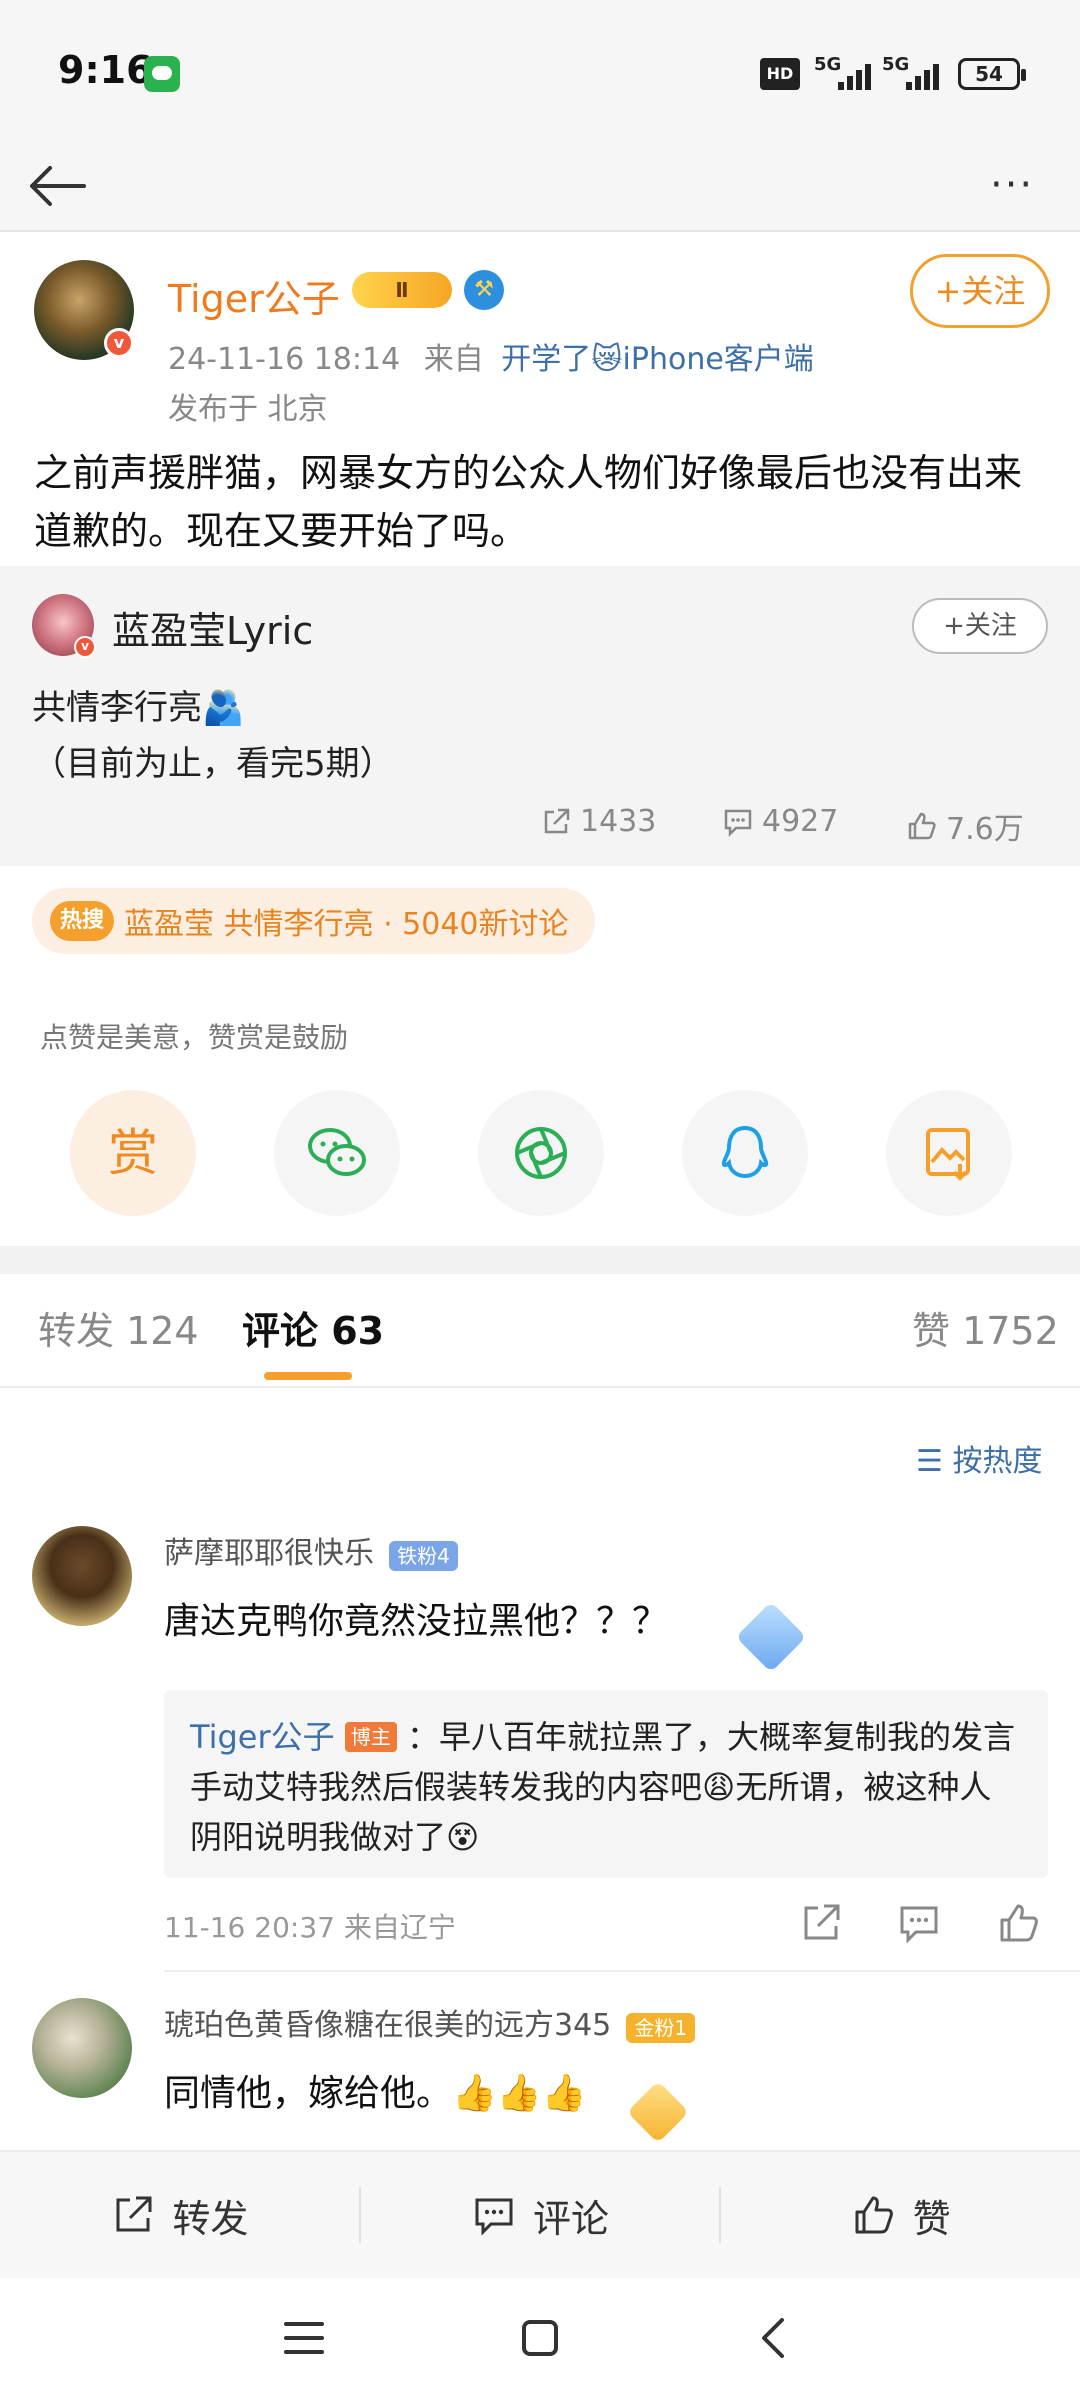 The width and height of the screenshot is (1080, 2402). What do you see at coordinates (491, 356) in the screenshot?
I see `post-meta: 24-11-16 18:14 来自 开学了😿iPhone客户端` at bounding box center [491, 356].